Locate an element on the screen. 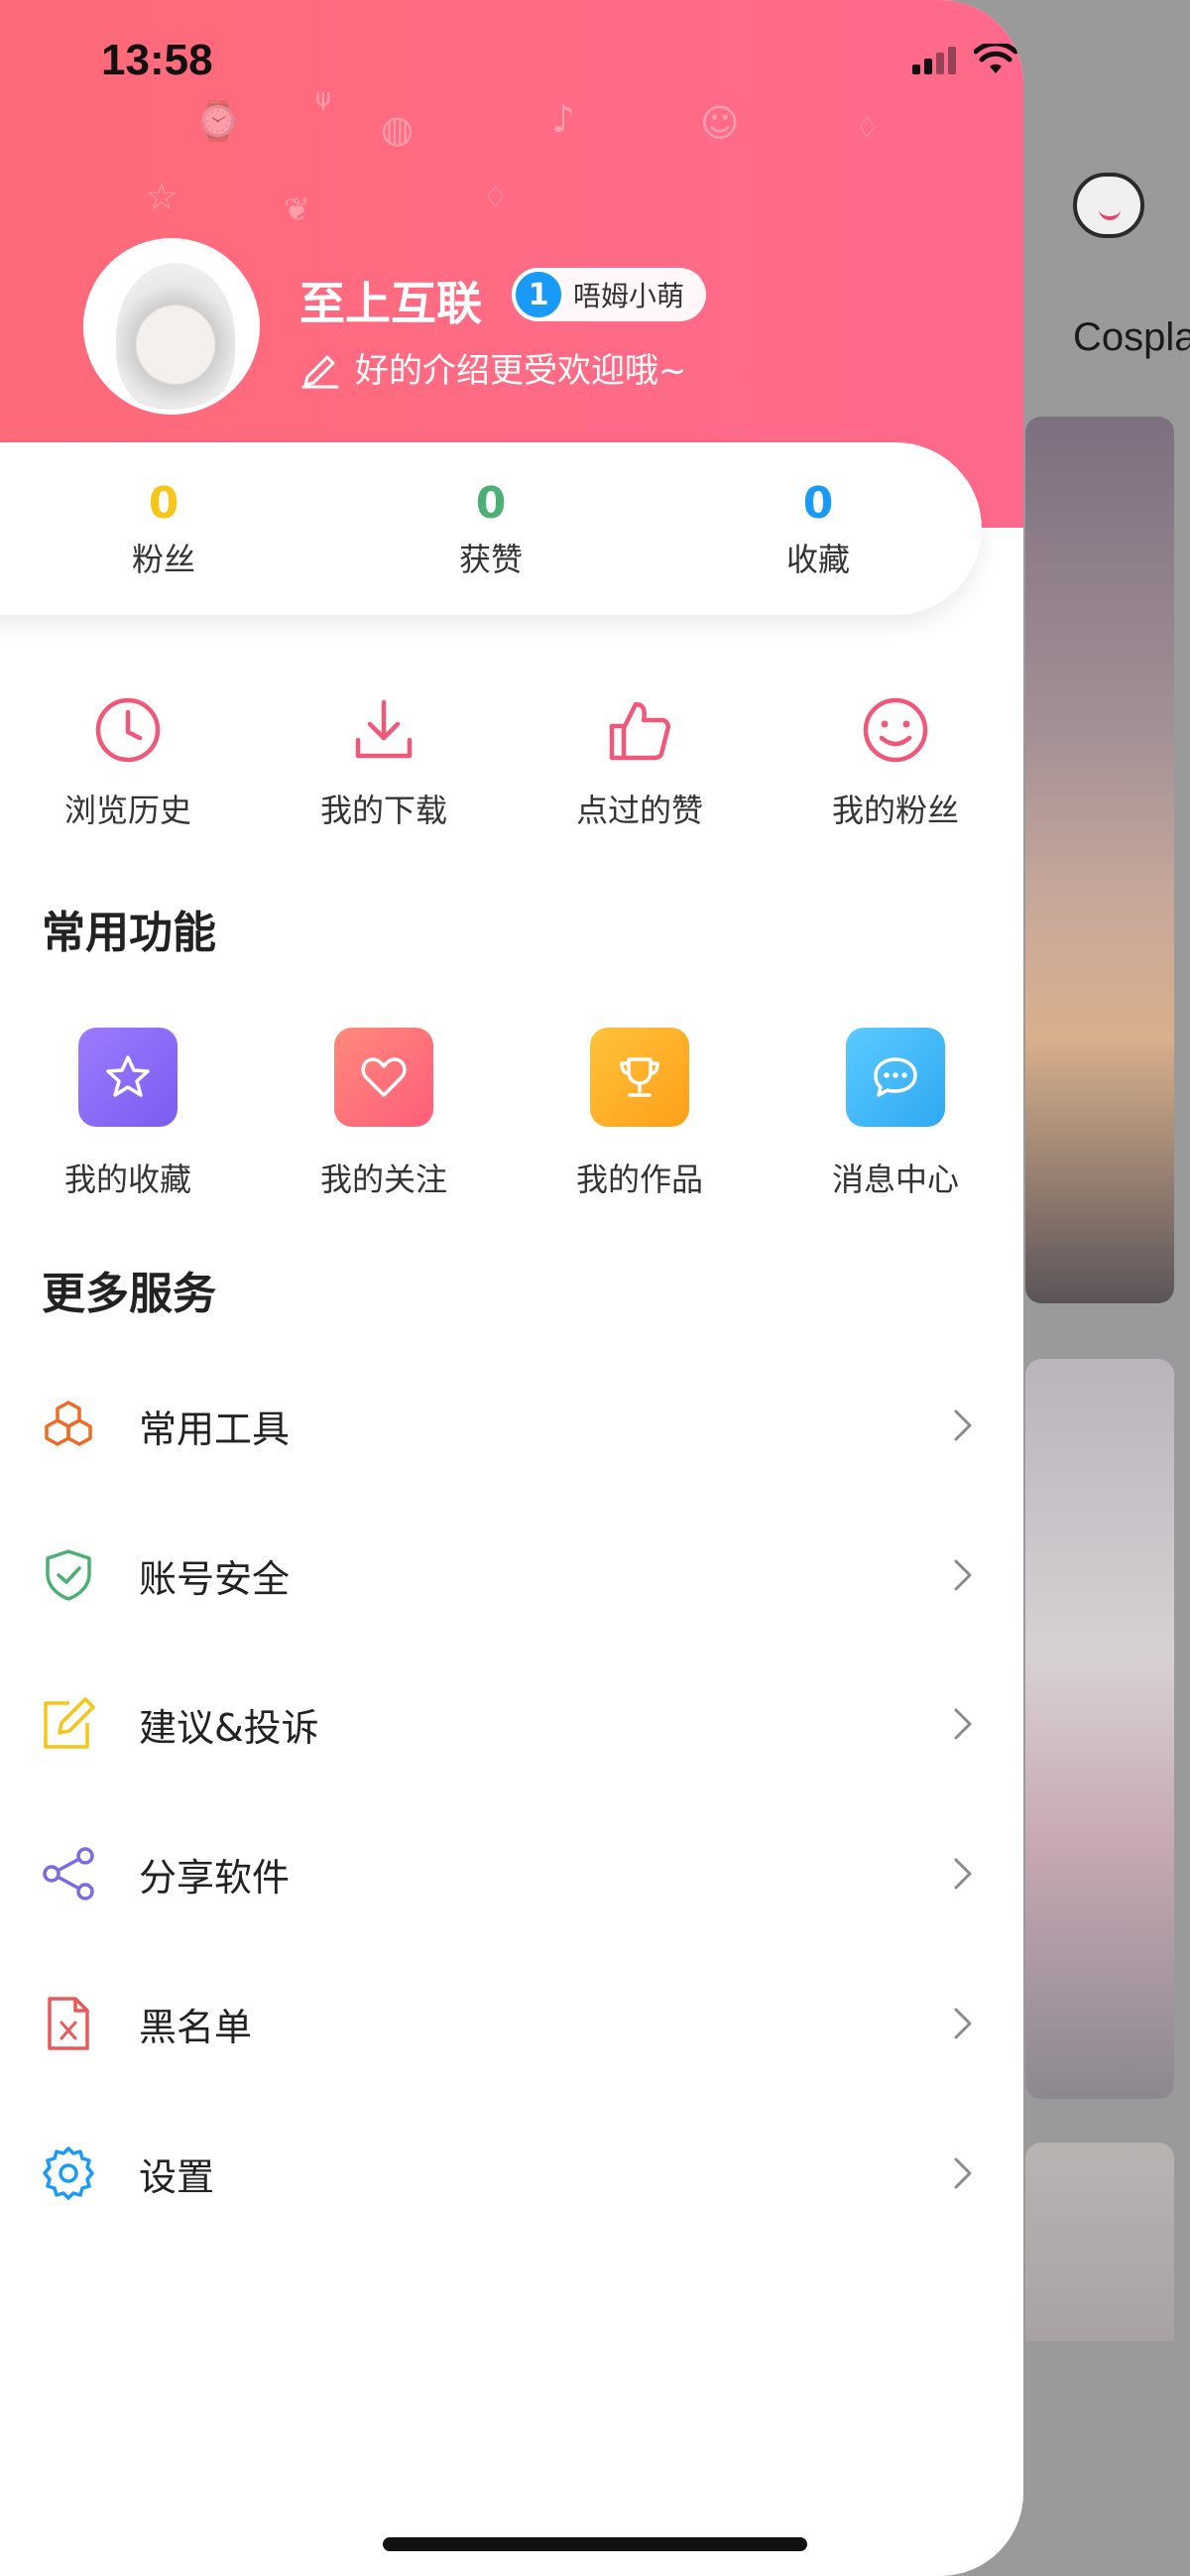 This screenshot has height=2576, width=1190. decoration-icon: ⌚ is located at coordinates (218, 121).